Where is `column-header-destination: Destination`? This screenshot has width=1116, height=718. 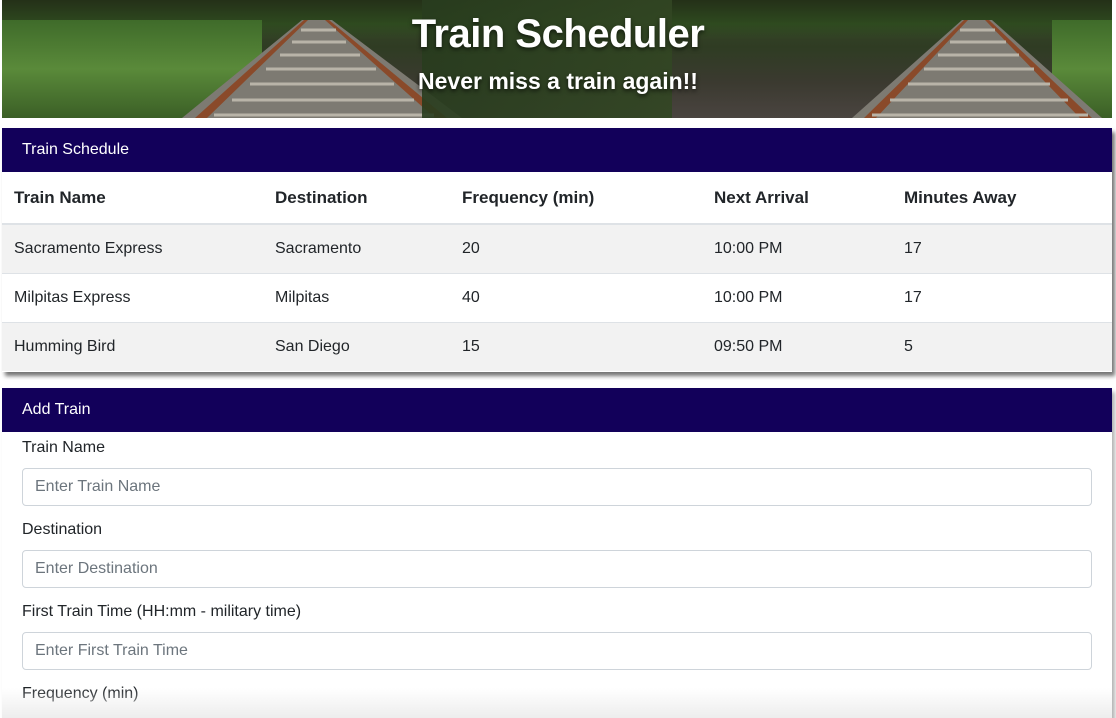 column-header-destination: Destination is located at coordinates (356, 198).